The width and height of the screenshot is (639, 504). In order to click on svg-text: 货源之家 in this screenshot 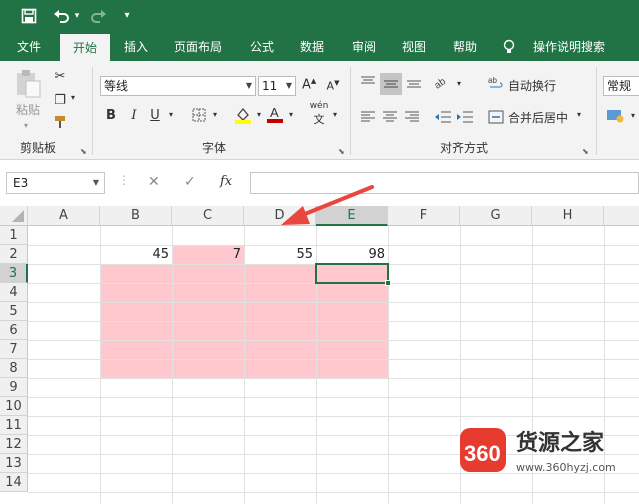, I will do `click(560, 443)`.